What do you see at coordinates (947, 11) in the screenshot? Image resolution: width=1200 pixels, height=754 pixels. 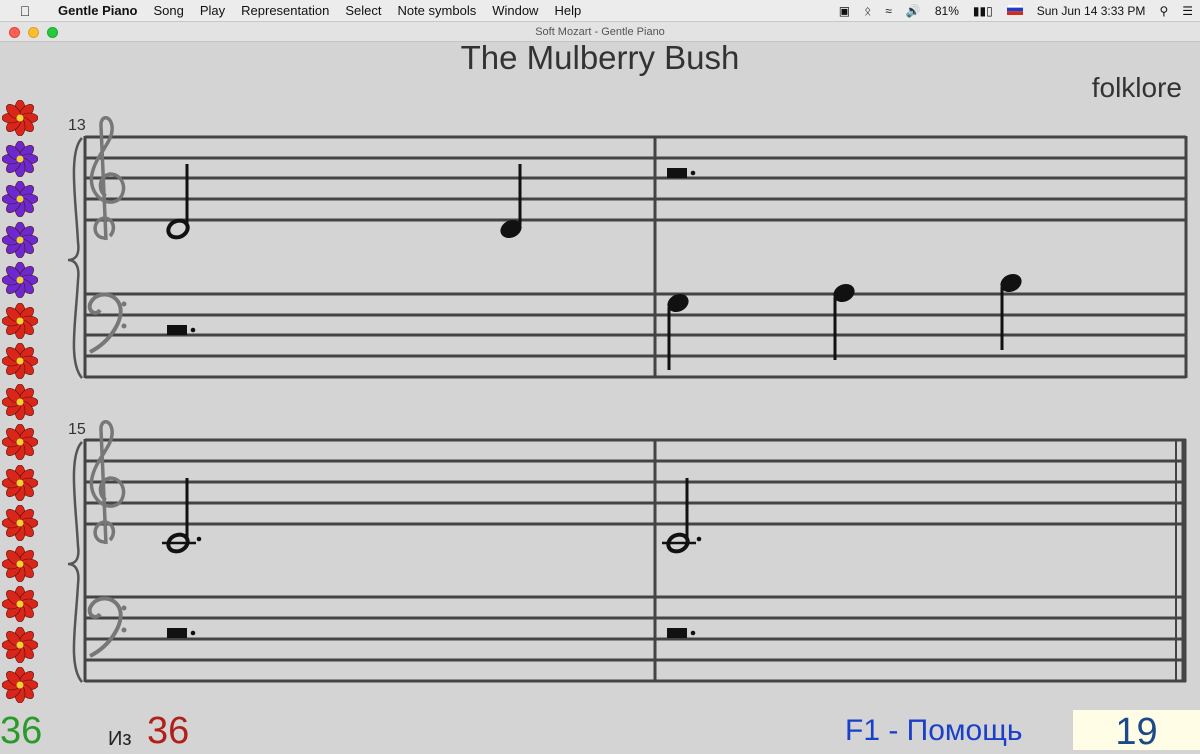 I see `battery-percent: 81%` at bounding box center [947, 11].